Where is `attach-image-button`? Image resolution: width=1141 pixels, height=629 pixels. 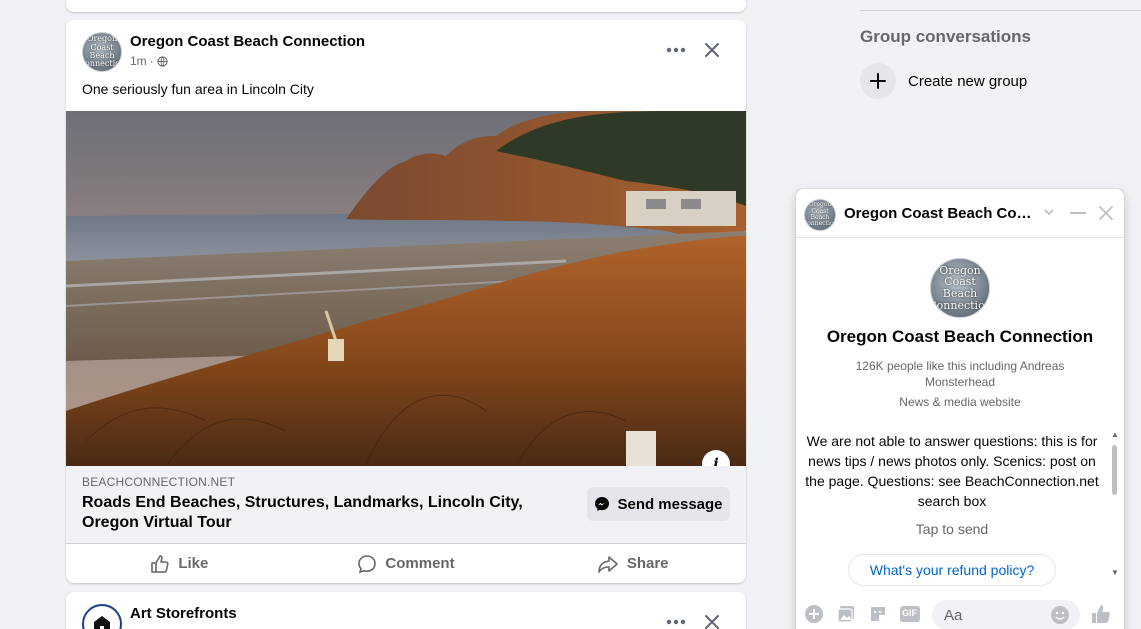
attach-image-button is located at coordinates (846, 614).